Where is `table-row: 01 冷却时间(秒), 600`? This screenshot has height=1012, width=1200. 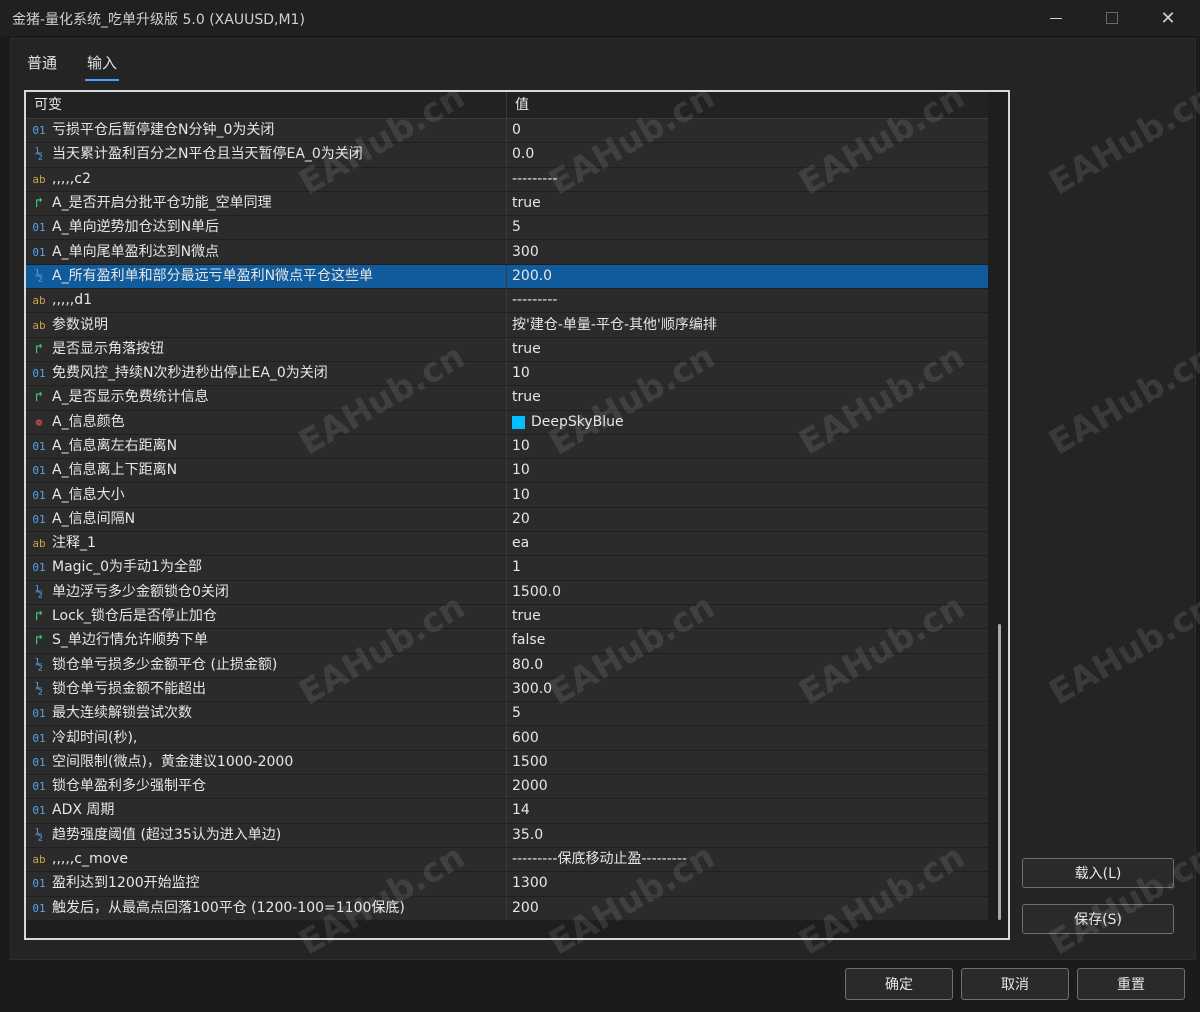
table-row: 01 冷却时间(秒), 600 is located at coordinates (507, 738).